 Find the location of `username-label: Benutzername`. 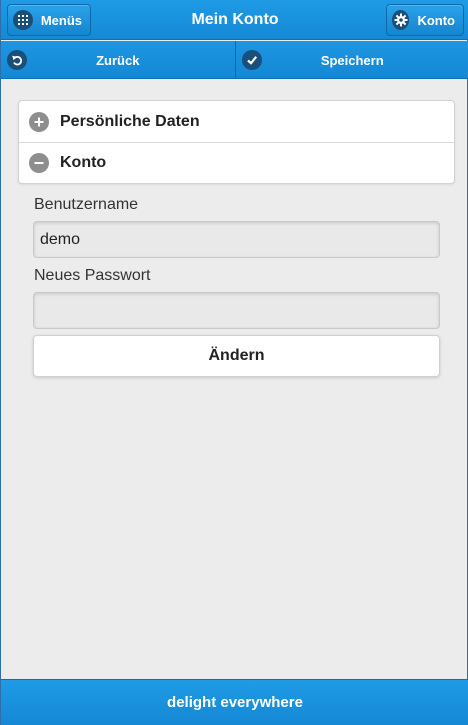

username-label: Benutzername is located at coordinates (86, 204).